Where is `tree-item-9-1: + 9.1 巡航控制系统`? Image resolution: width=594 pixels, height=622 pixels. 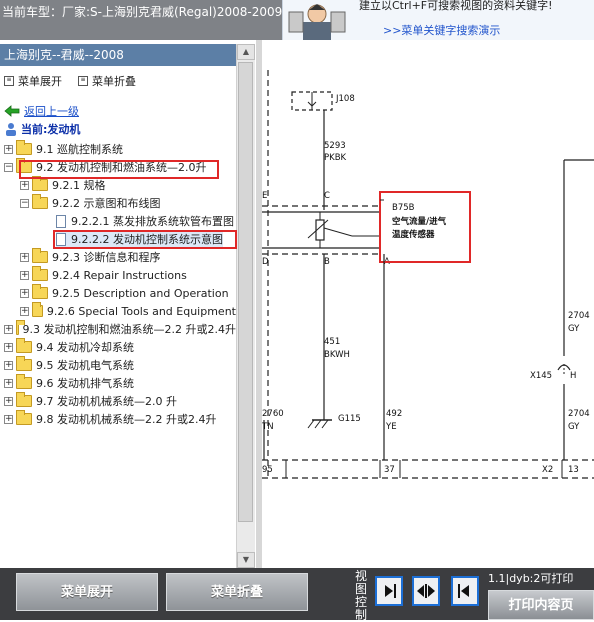
tree-item-9-1: + 9.1 巡航控制系统 is located at coordinates (63, 149).